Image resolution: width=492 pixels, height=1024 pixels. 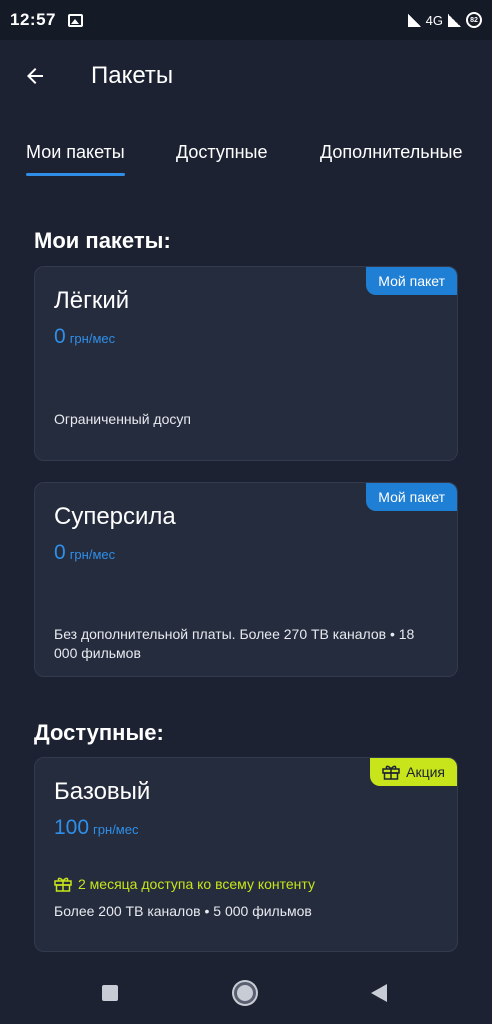 I want to click on status-right: 4G 82, so click(x=444, y=20).